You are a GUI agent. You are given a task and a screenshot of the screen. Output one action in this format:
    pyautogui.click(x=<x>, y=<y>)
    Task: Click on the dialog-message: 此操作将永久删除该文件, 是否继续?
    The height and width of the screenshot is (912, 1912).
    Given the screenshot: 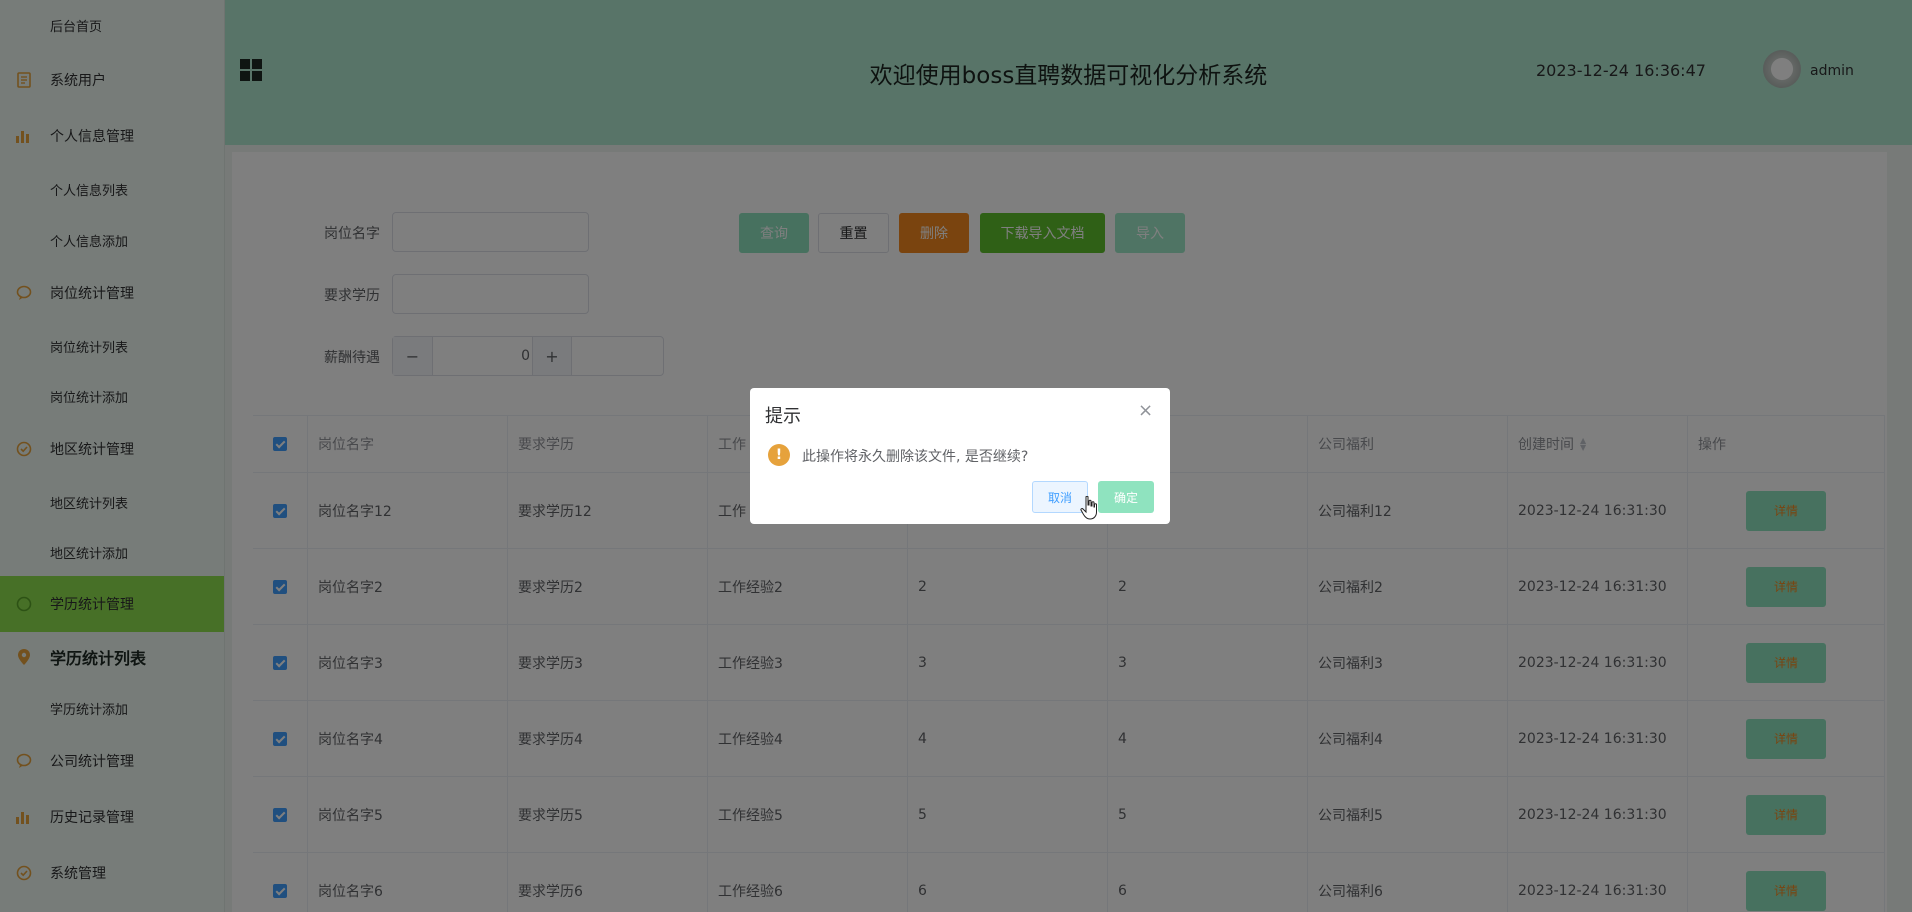 What is the action you would take?
    pyautogui.click(x=915, y=457)
    